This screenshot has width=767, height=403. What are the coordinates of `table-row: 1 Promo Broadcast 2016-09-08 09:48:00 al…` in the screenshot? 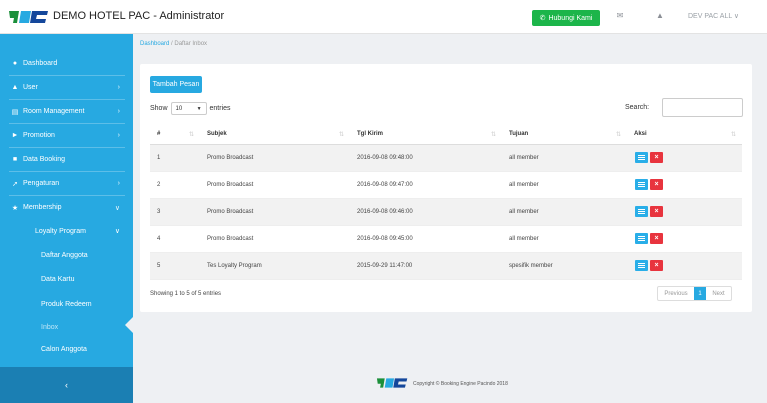 It's located at (446, 158).